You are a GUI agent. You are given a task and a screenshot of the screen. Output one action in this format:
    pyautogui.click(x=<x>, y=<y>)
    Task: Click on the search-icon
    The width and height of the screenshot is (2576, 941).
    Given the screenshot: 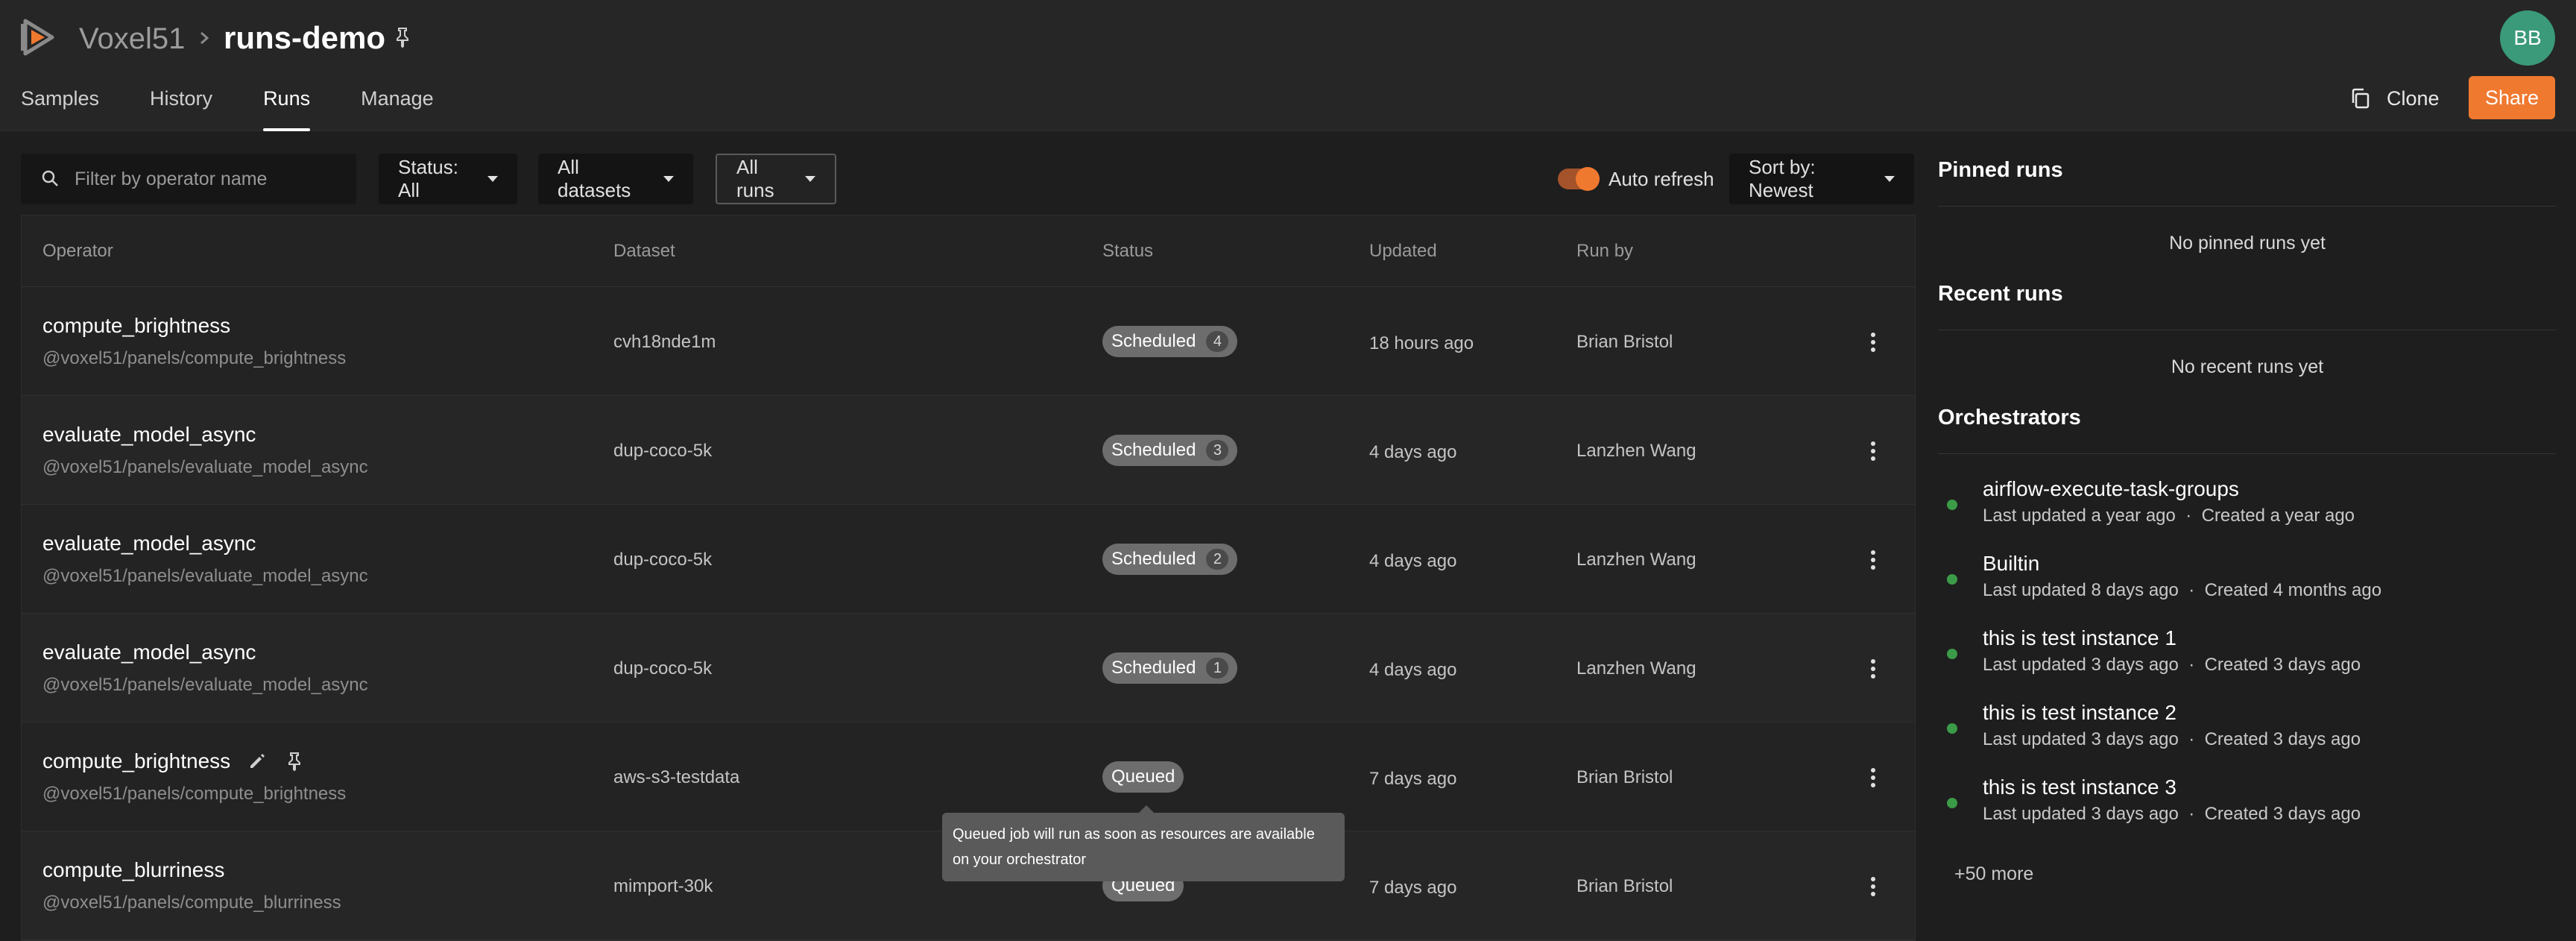 What is the action you would take?
    pyautogui.click(x=50, y=178)
    